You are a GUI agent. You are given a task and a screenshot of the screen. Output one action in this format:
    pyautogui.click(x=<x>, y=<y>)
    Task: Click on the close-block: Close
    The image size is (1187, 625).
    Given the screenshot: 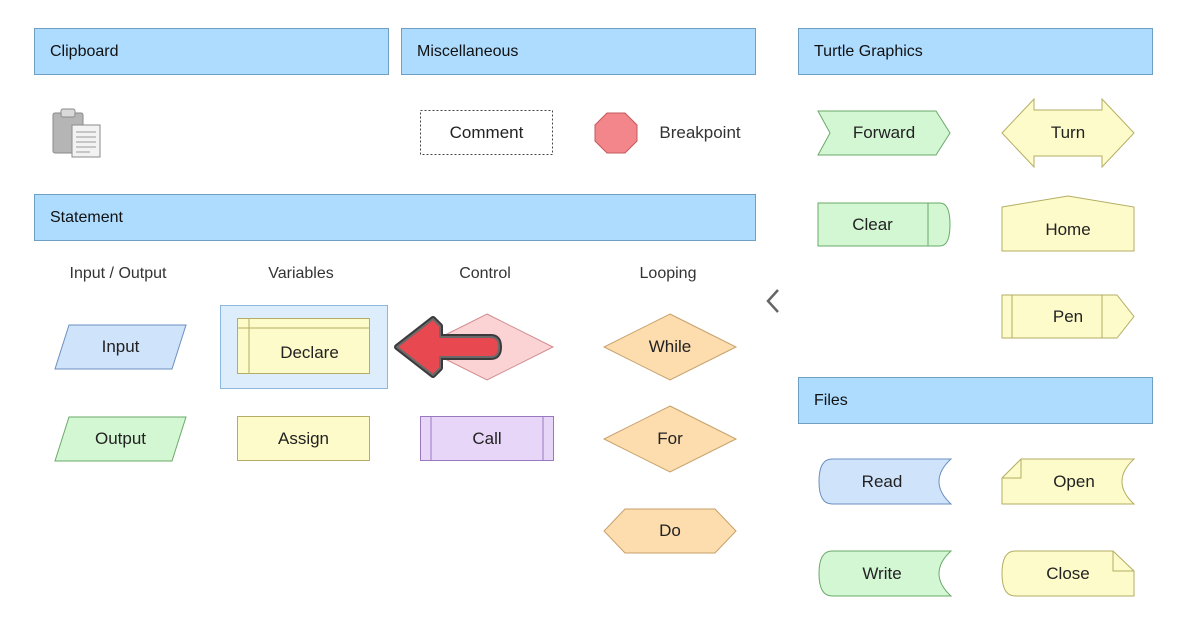 What is the action you would take?
    pyautogui.click(x=1068, y=573)
    